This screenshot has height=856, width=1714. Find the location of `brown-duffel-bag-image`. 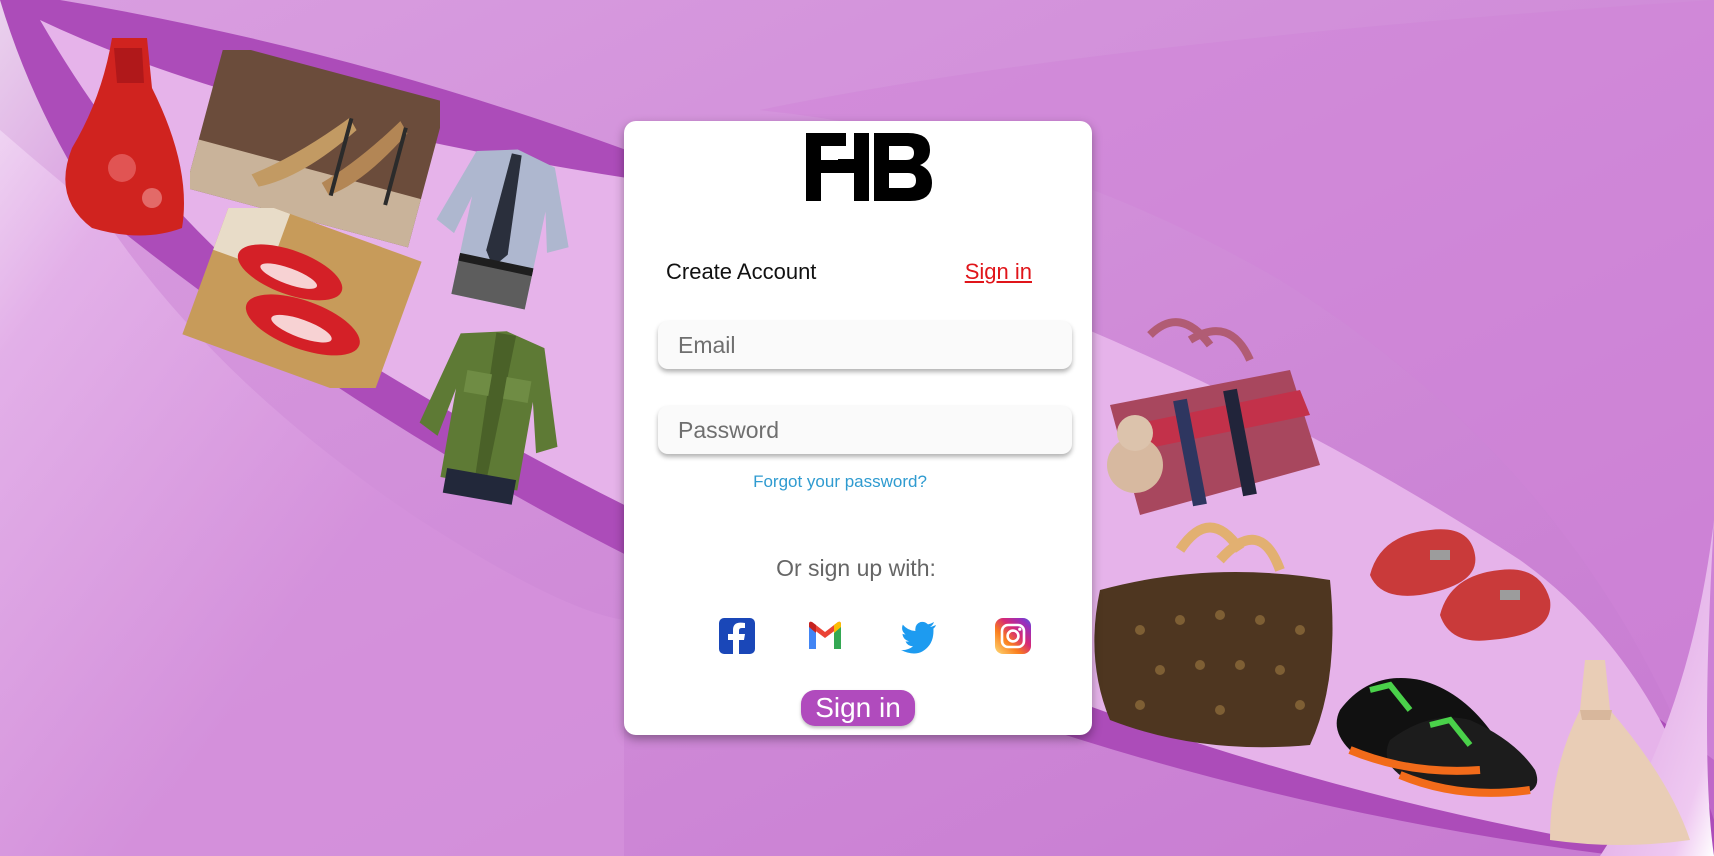

brown-duffel-bag-image is located at coordinates (1213, 635).